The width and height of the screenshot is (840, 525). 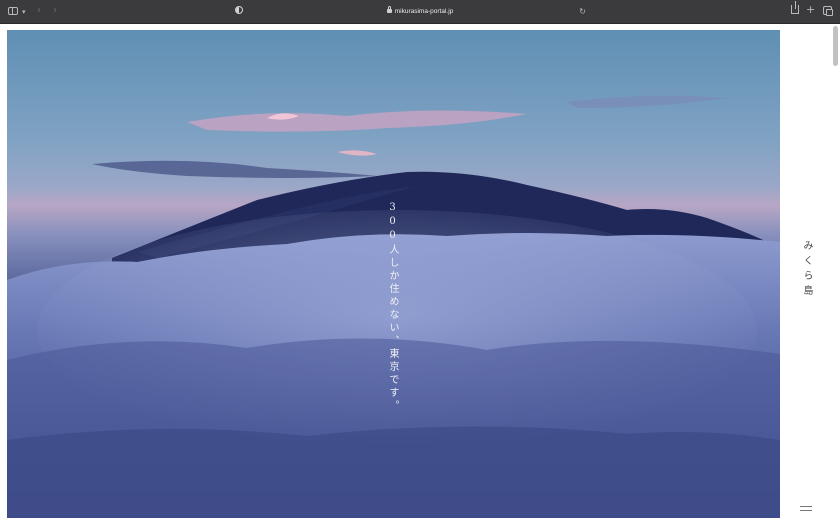 What do you see at coordinates (24, 12) in the screenshot?
I see `chevron-down-icon: ▾` at bounding box center [24, 12].